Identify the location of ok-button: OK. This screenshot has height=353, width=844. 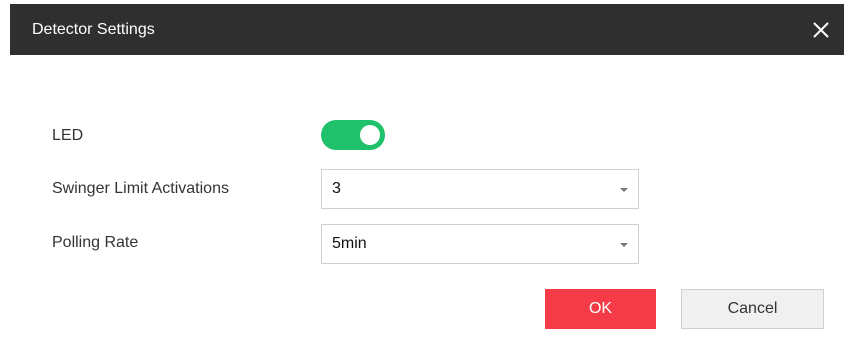
(600, 309).